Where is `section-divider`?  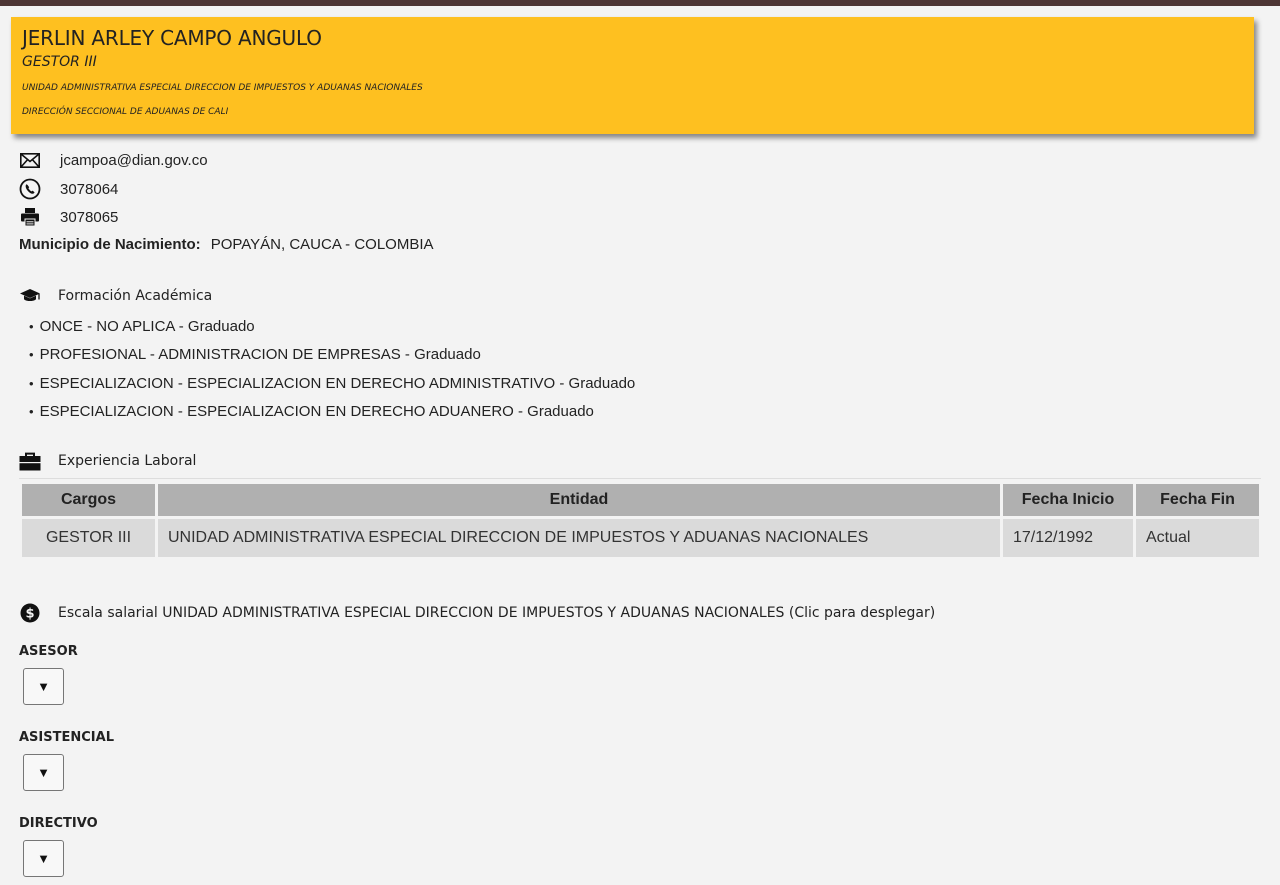 section-divider is located at coordinates (640, 478).